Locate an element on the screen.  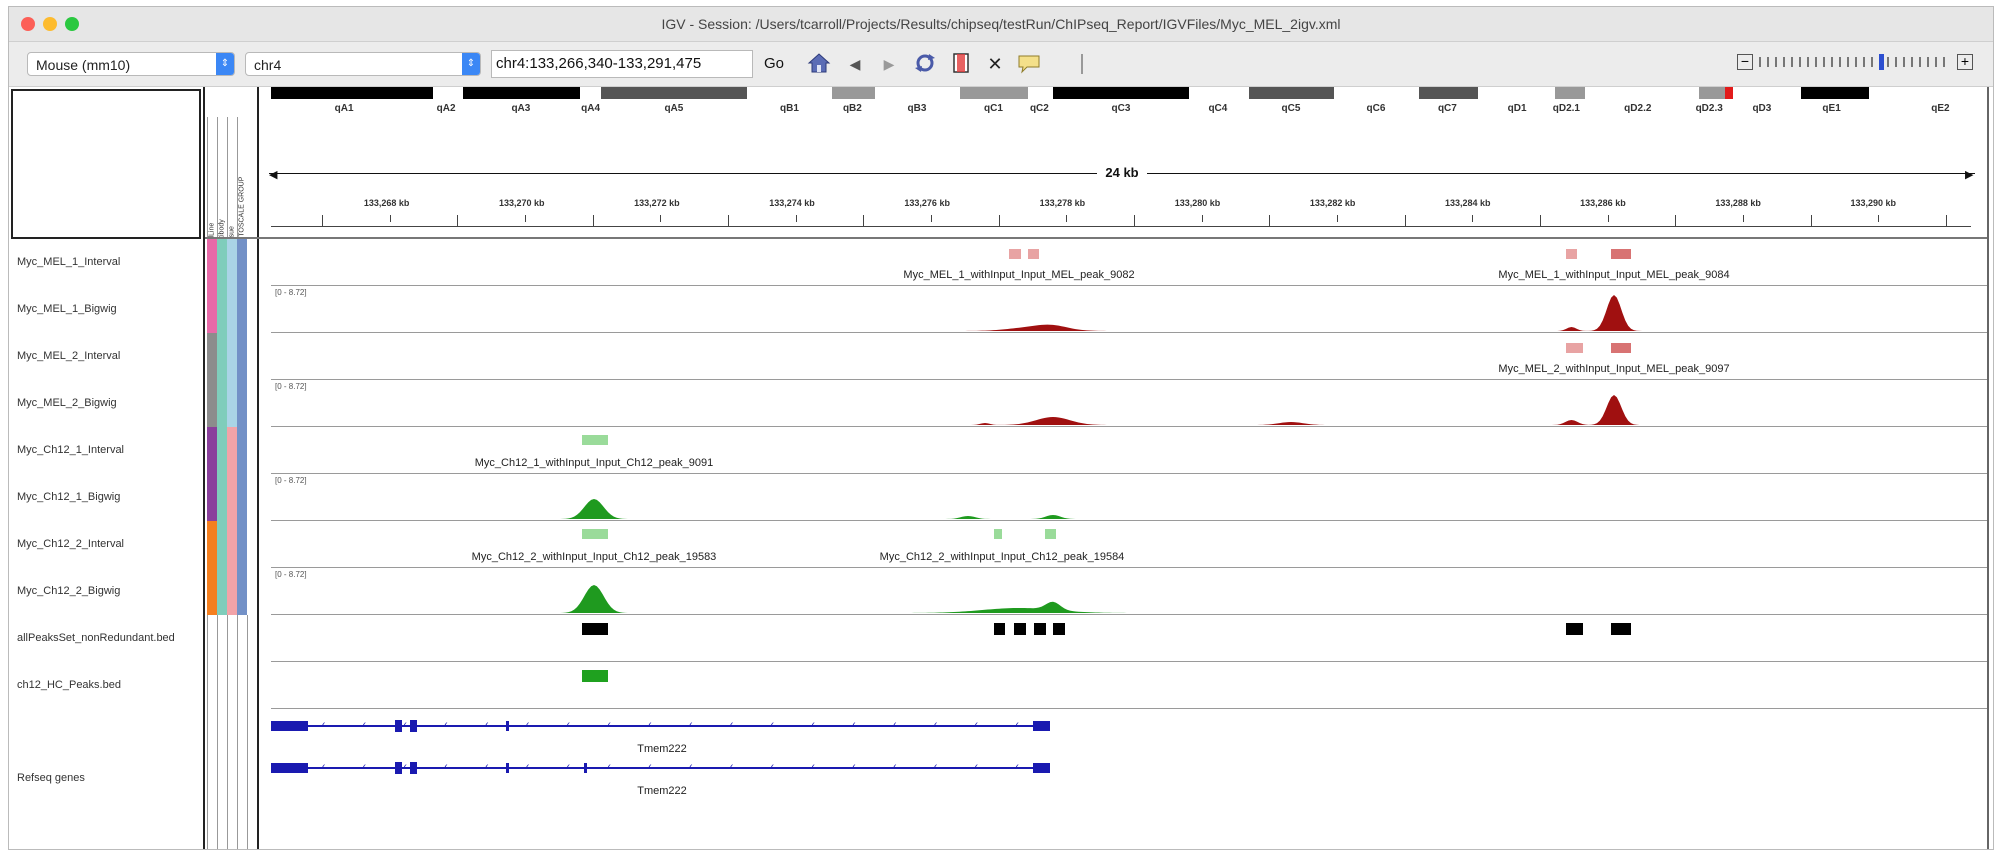
track-name: Myc_MEL_1_Bigwig is located at coordinates (67, 309).